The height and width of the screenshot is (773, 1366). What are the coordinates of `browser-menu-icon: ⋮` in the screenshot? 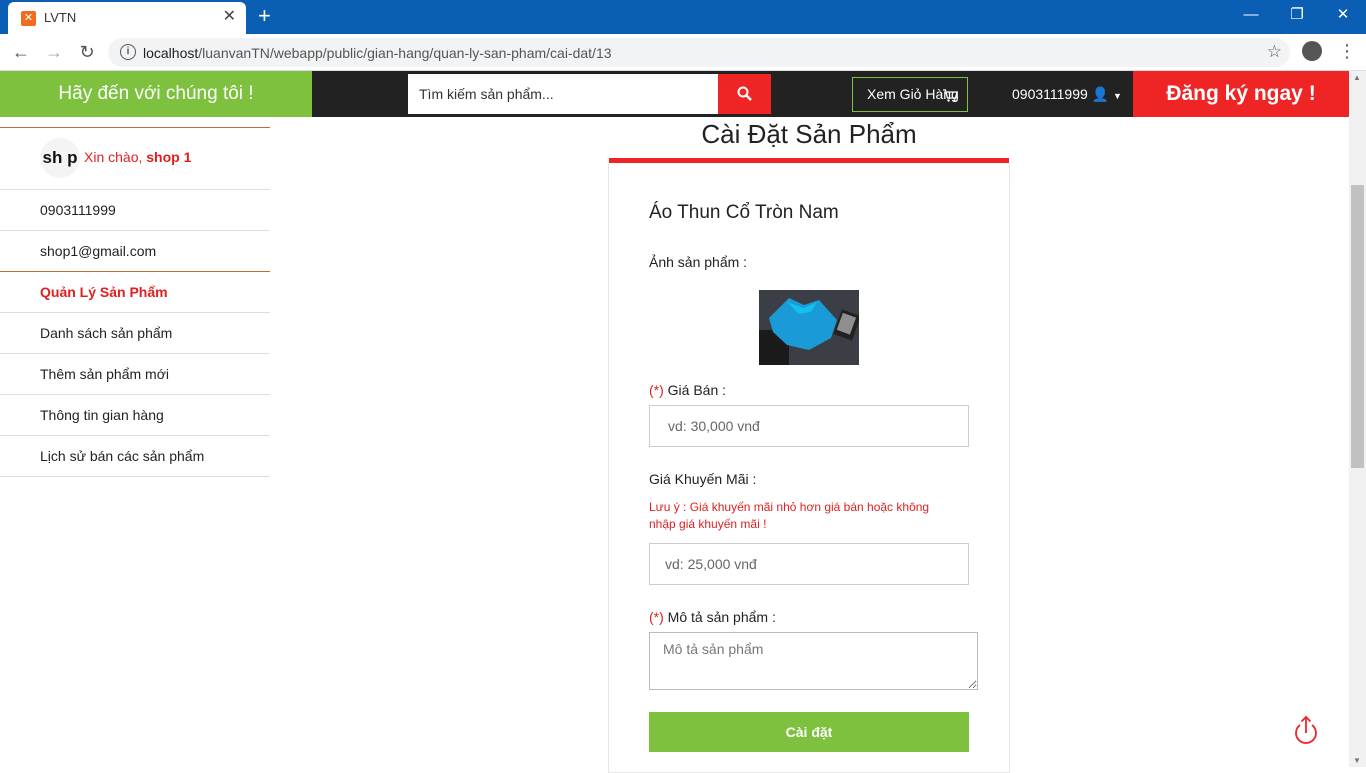 It's located at (1347, 51).